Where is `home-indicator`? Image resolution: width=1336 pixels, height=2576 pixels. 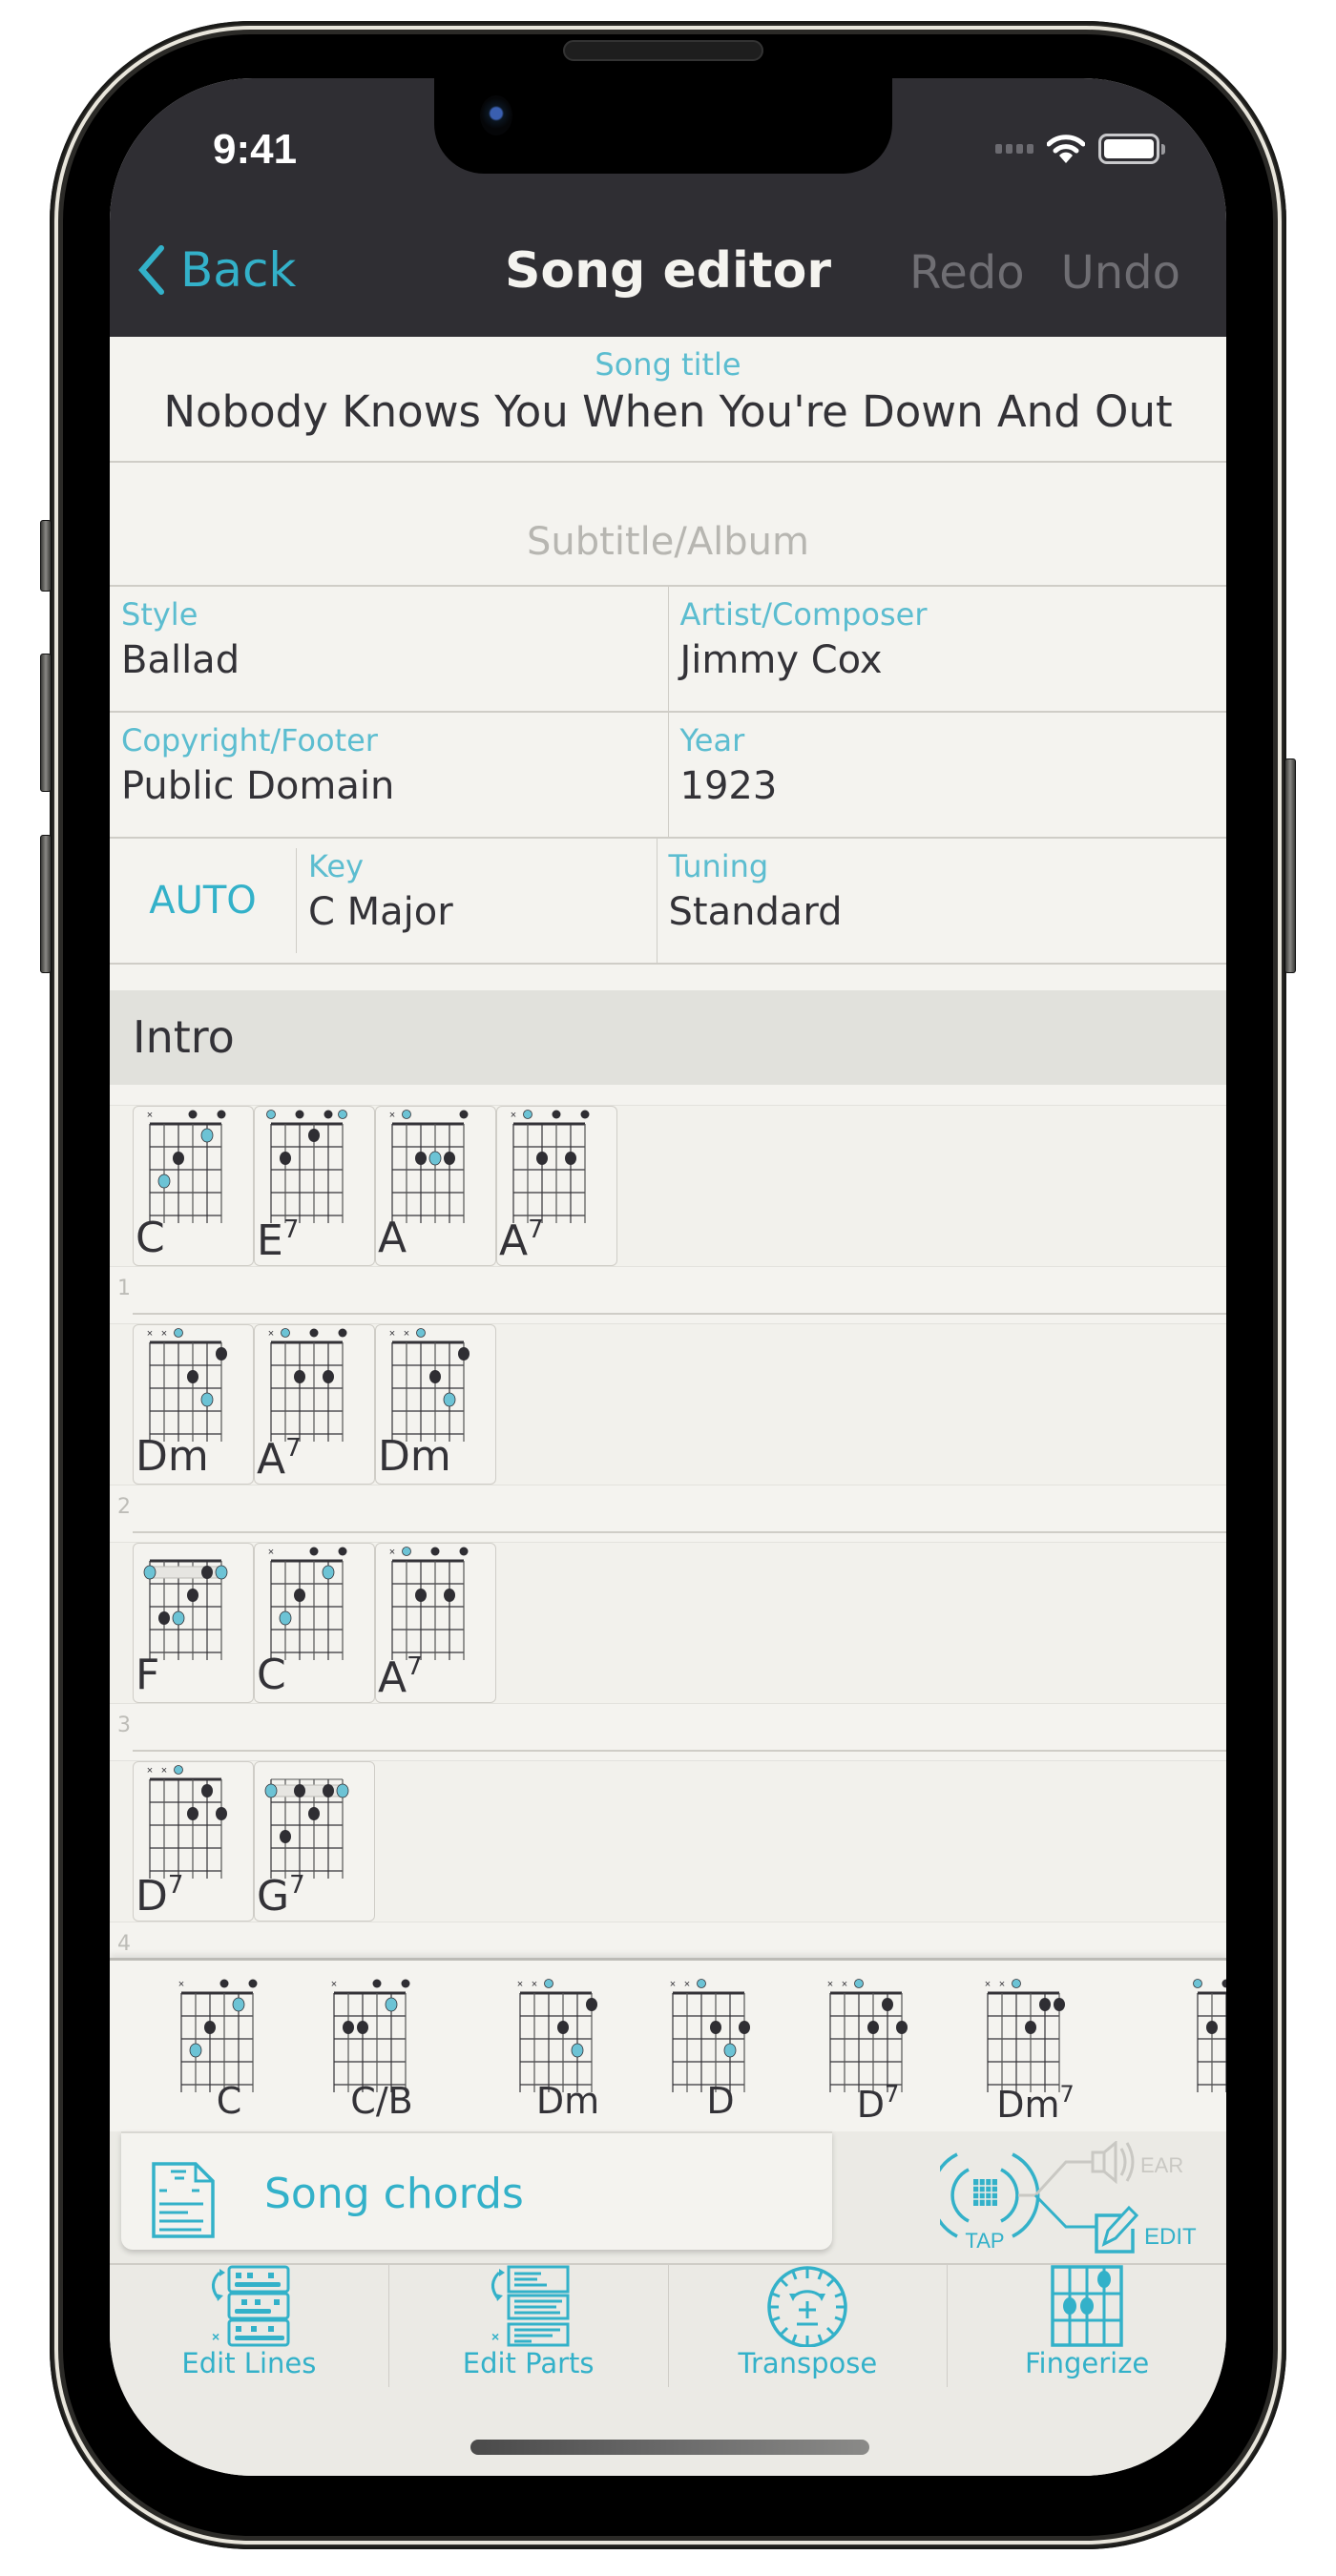
home-indicator is located at coordinates (669, 2447).